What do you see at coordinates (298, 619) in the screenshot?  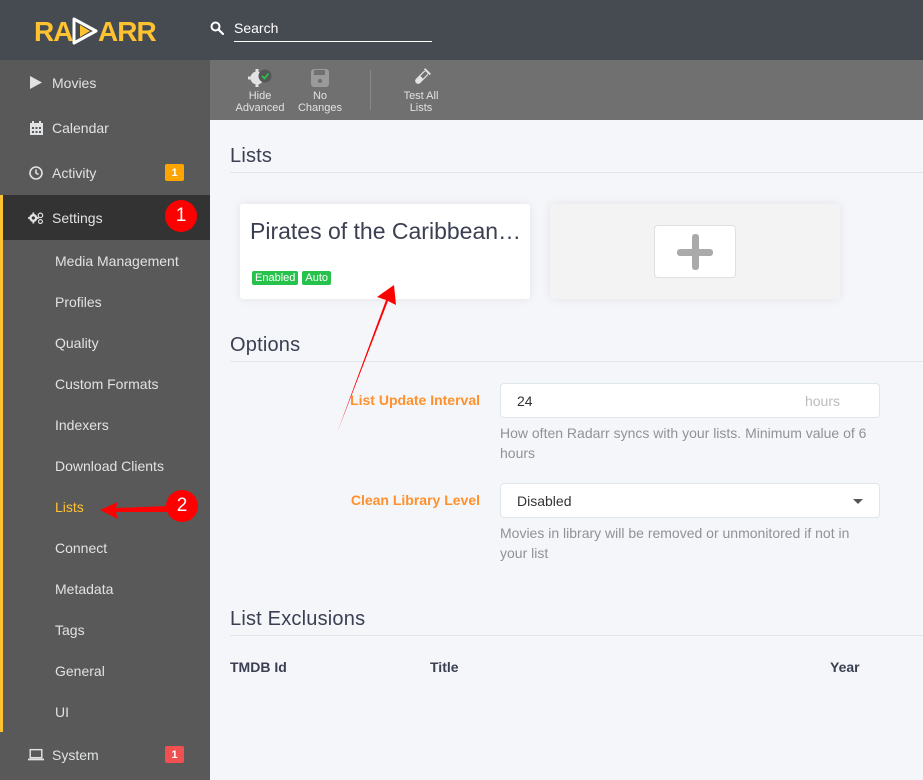 I see `exclusions-section-title: List Exclusions` at bounding box center [298, 619].